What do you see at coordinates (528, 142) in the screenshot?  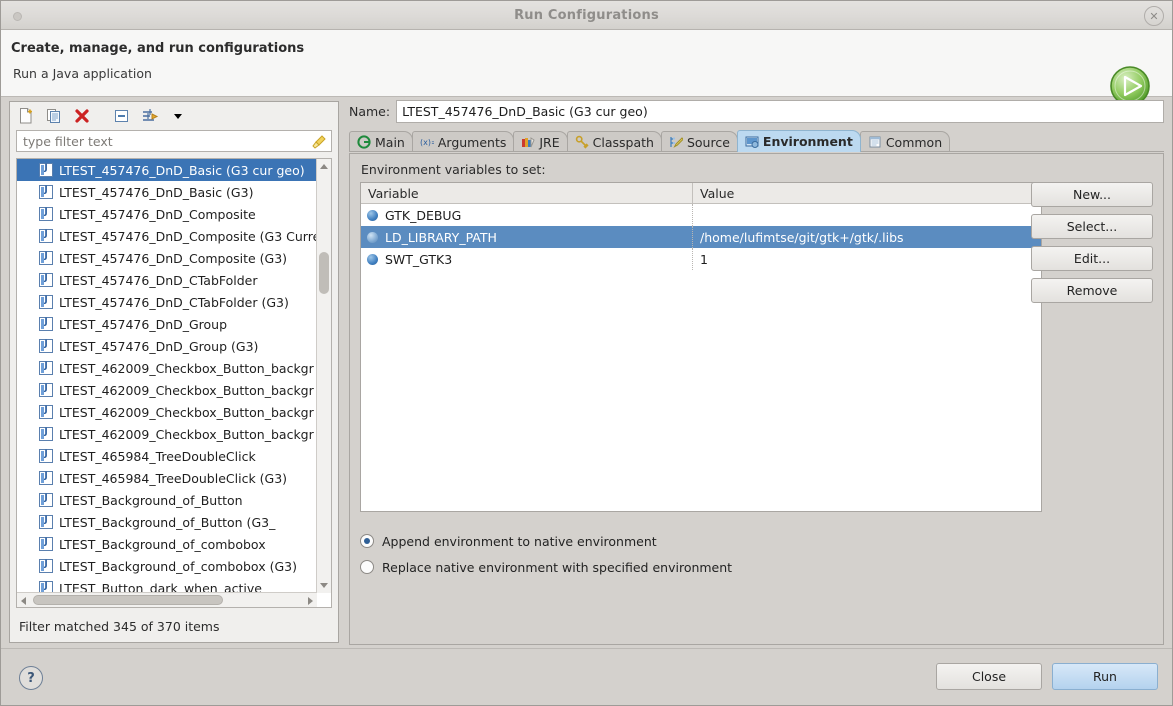 I see `jre-books-icon` at bounding box center [528, 142].